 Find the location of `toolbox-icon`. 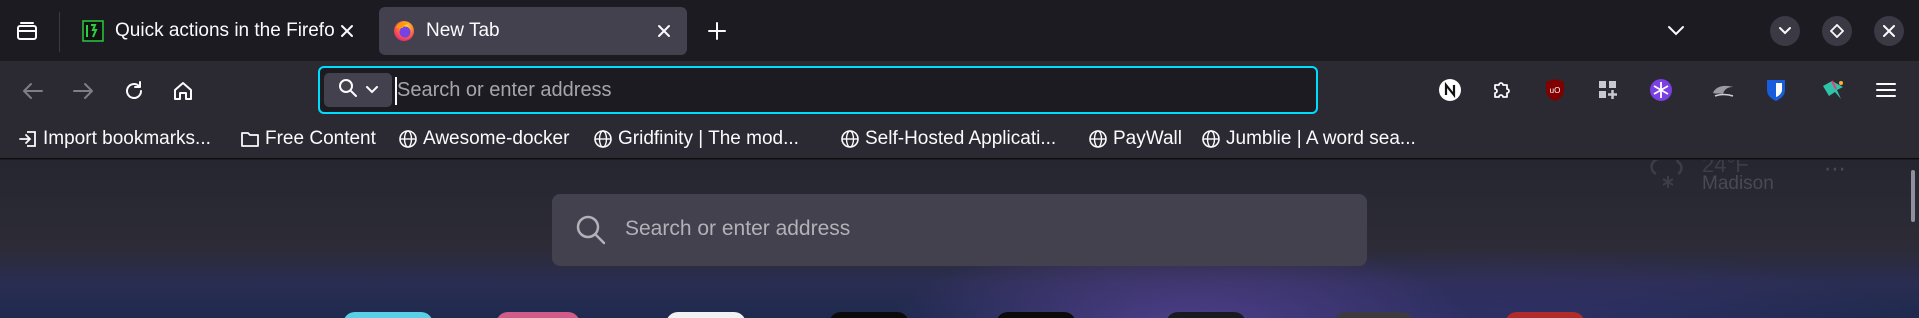

toolbox-icon is located at coordinates (1608, 90).